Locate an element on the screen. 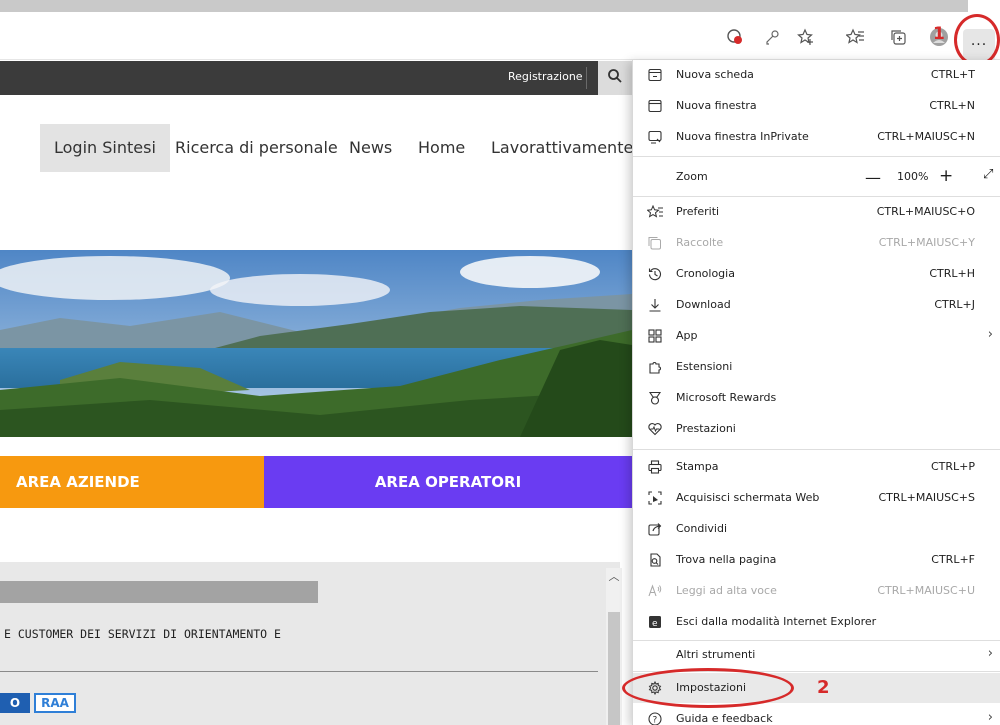  header-divider is located at coordinates (586, 78).